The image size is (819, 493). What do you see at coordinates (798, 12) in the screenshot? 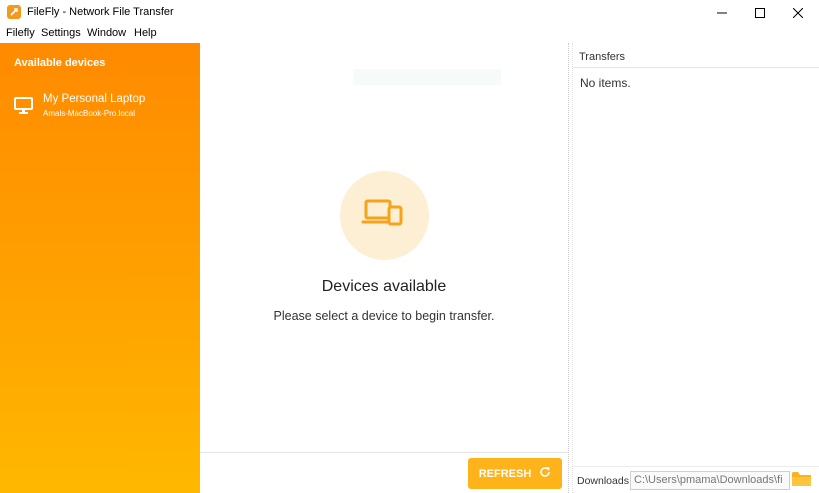
I see `close-button` at bounding box center [798, 12].